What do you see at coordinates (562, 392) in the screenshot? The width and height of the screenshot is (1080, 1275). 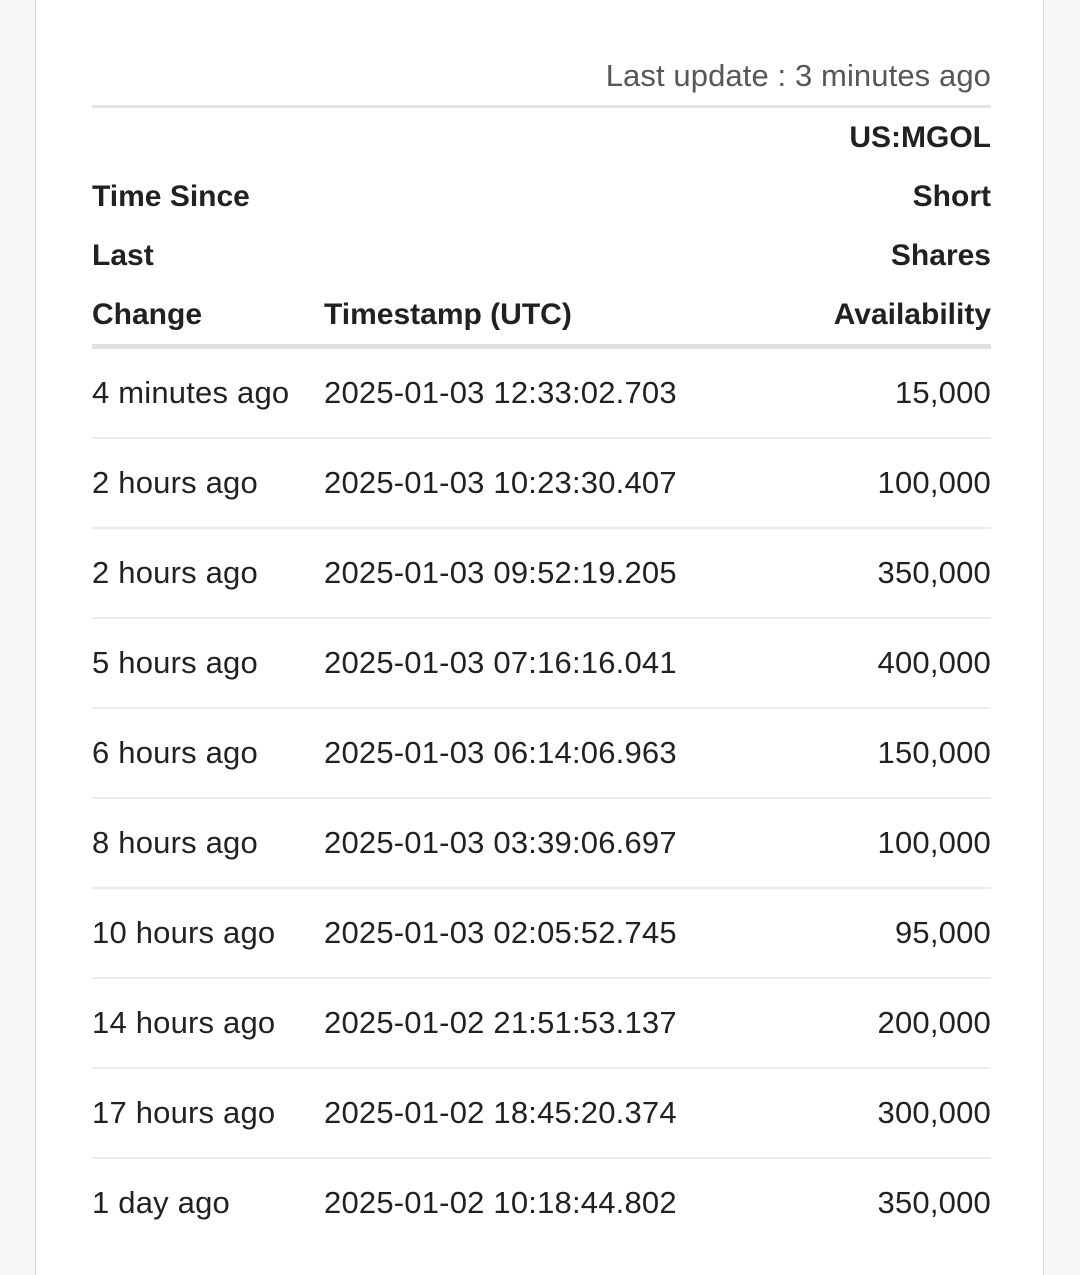 I see `cell-timestamp: 2025-01-03 12:33:02.703` at bounding box center [562, 392].